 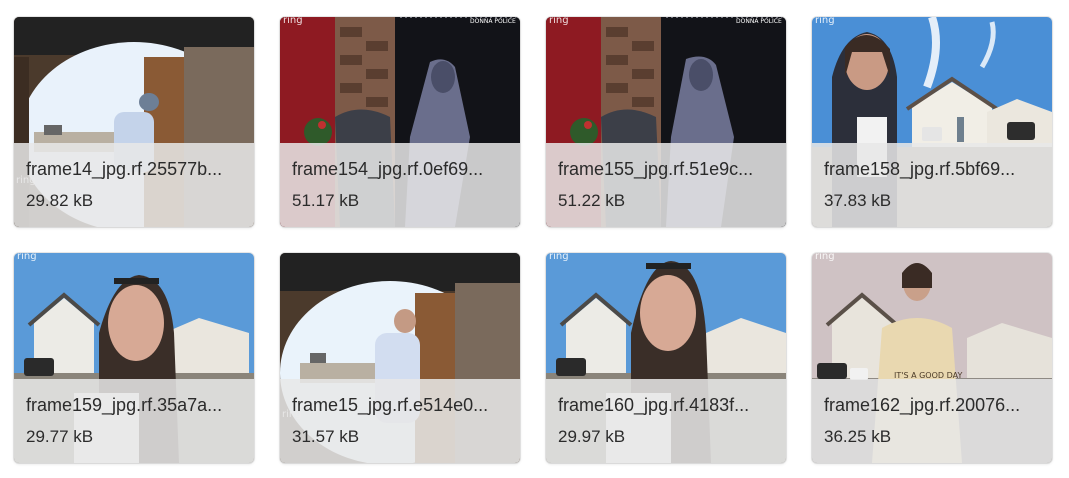 What do you see at coordinates (326, 200) in the screenshot?
I see `file-size: 51.17 kB` at bounding box center [326, 200].